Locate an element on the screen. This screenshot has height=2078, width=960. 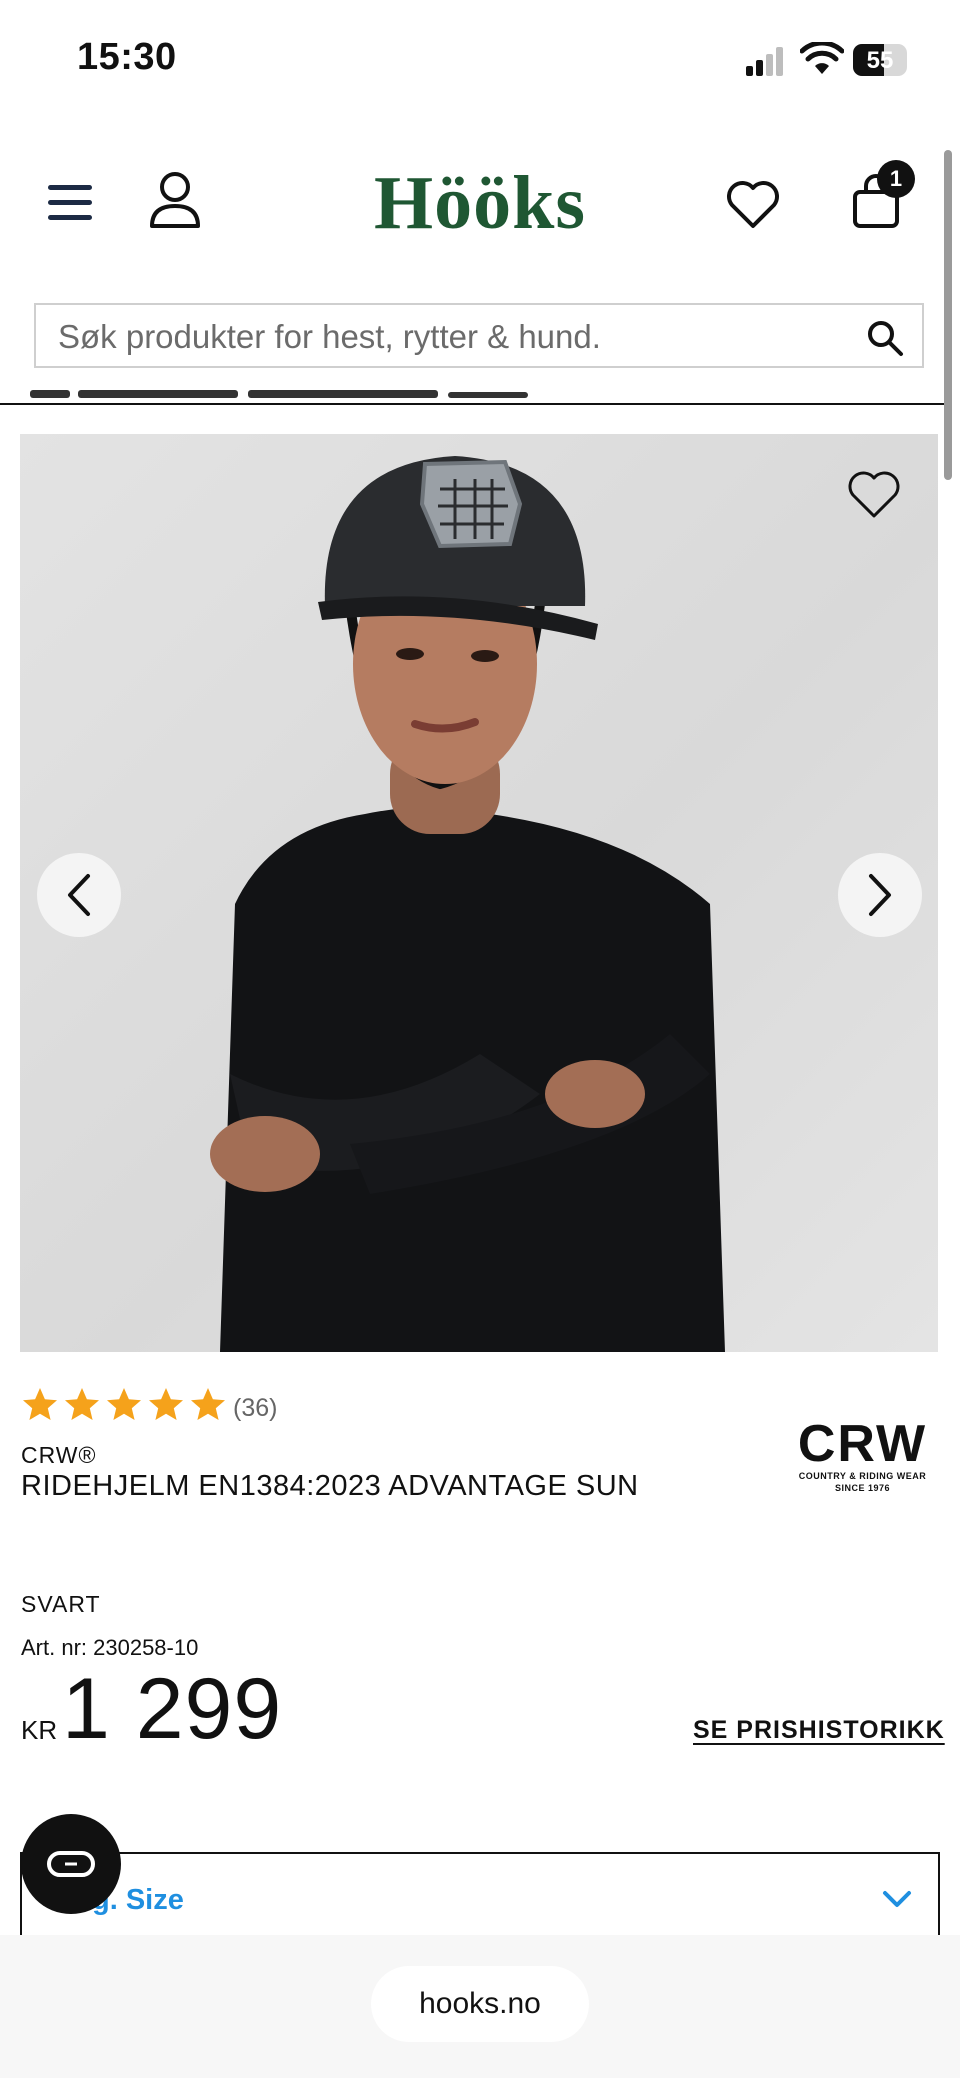
chevron-right-icon is located at coordinates (880, 895).